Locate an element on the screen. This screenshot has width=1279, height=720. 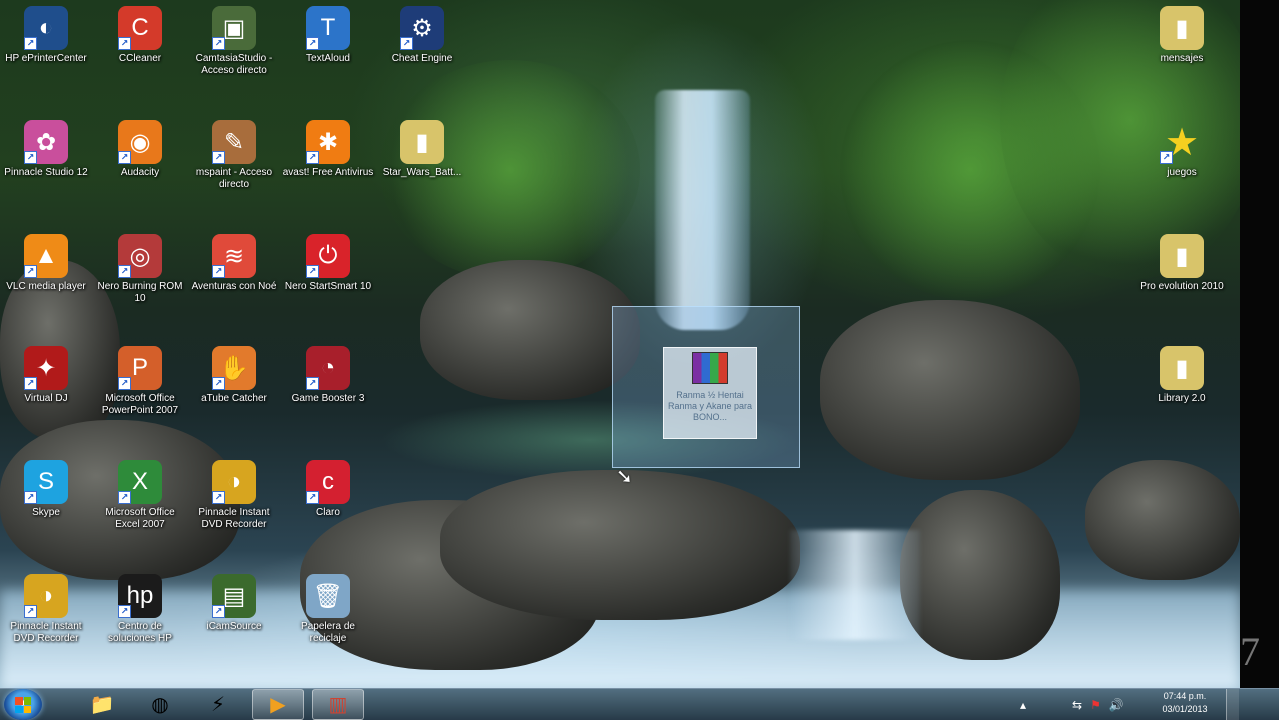
desktop-icon-recycle-bin: 🗑 Papelera de reciclaje is located at coordinates (328, 609).